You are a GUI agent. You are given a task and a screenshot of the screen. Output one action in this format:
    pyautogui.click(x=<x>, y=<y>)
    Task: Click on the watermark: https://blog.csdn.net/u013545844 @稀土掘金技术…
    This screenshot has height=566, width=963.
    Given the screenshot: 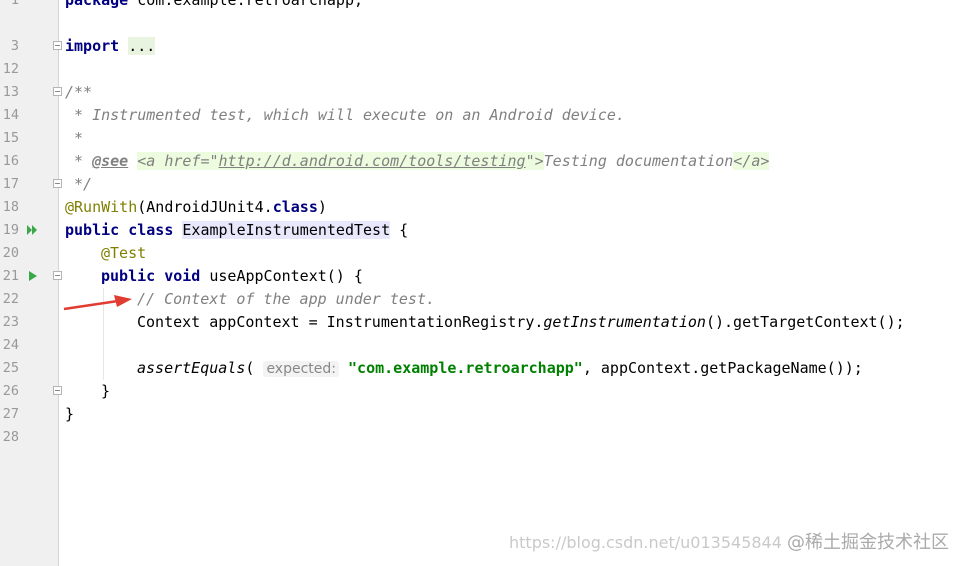 What is the action you would take?
    pyautogui.click(x=729, y=541)
    